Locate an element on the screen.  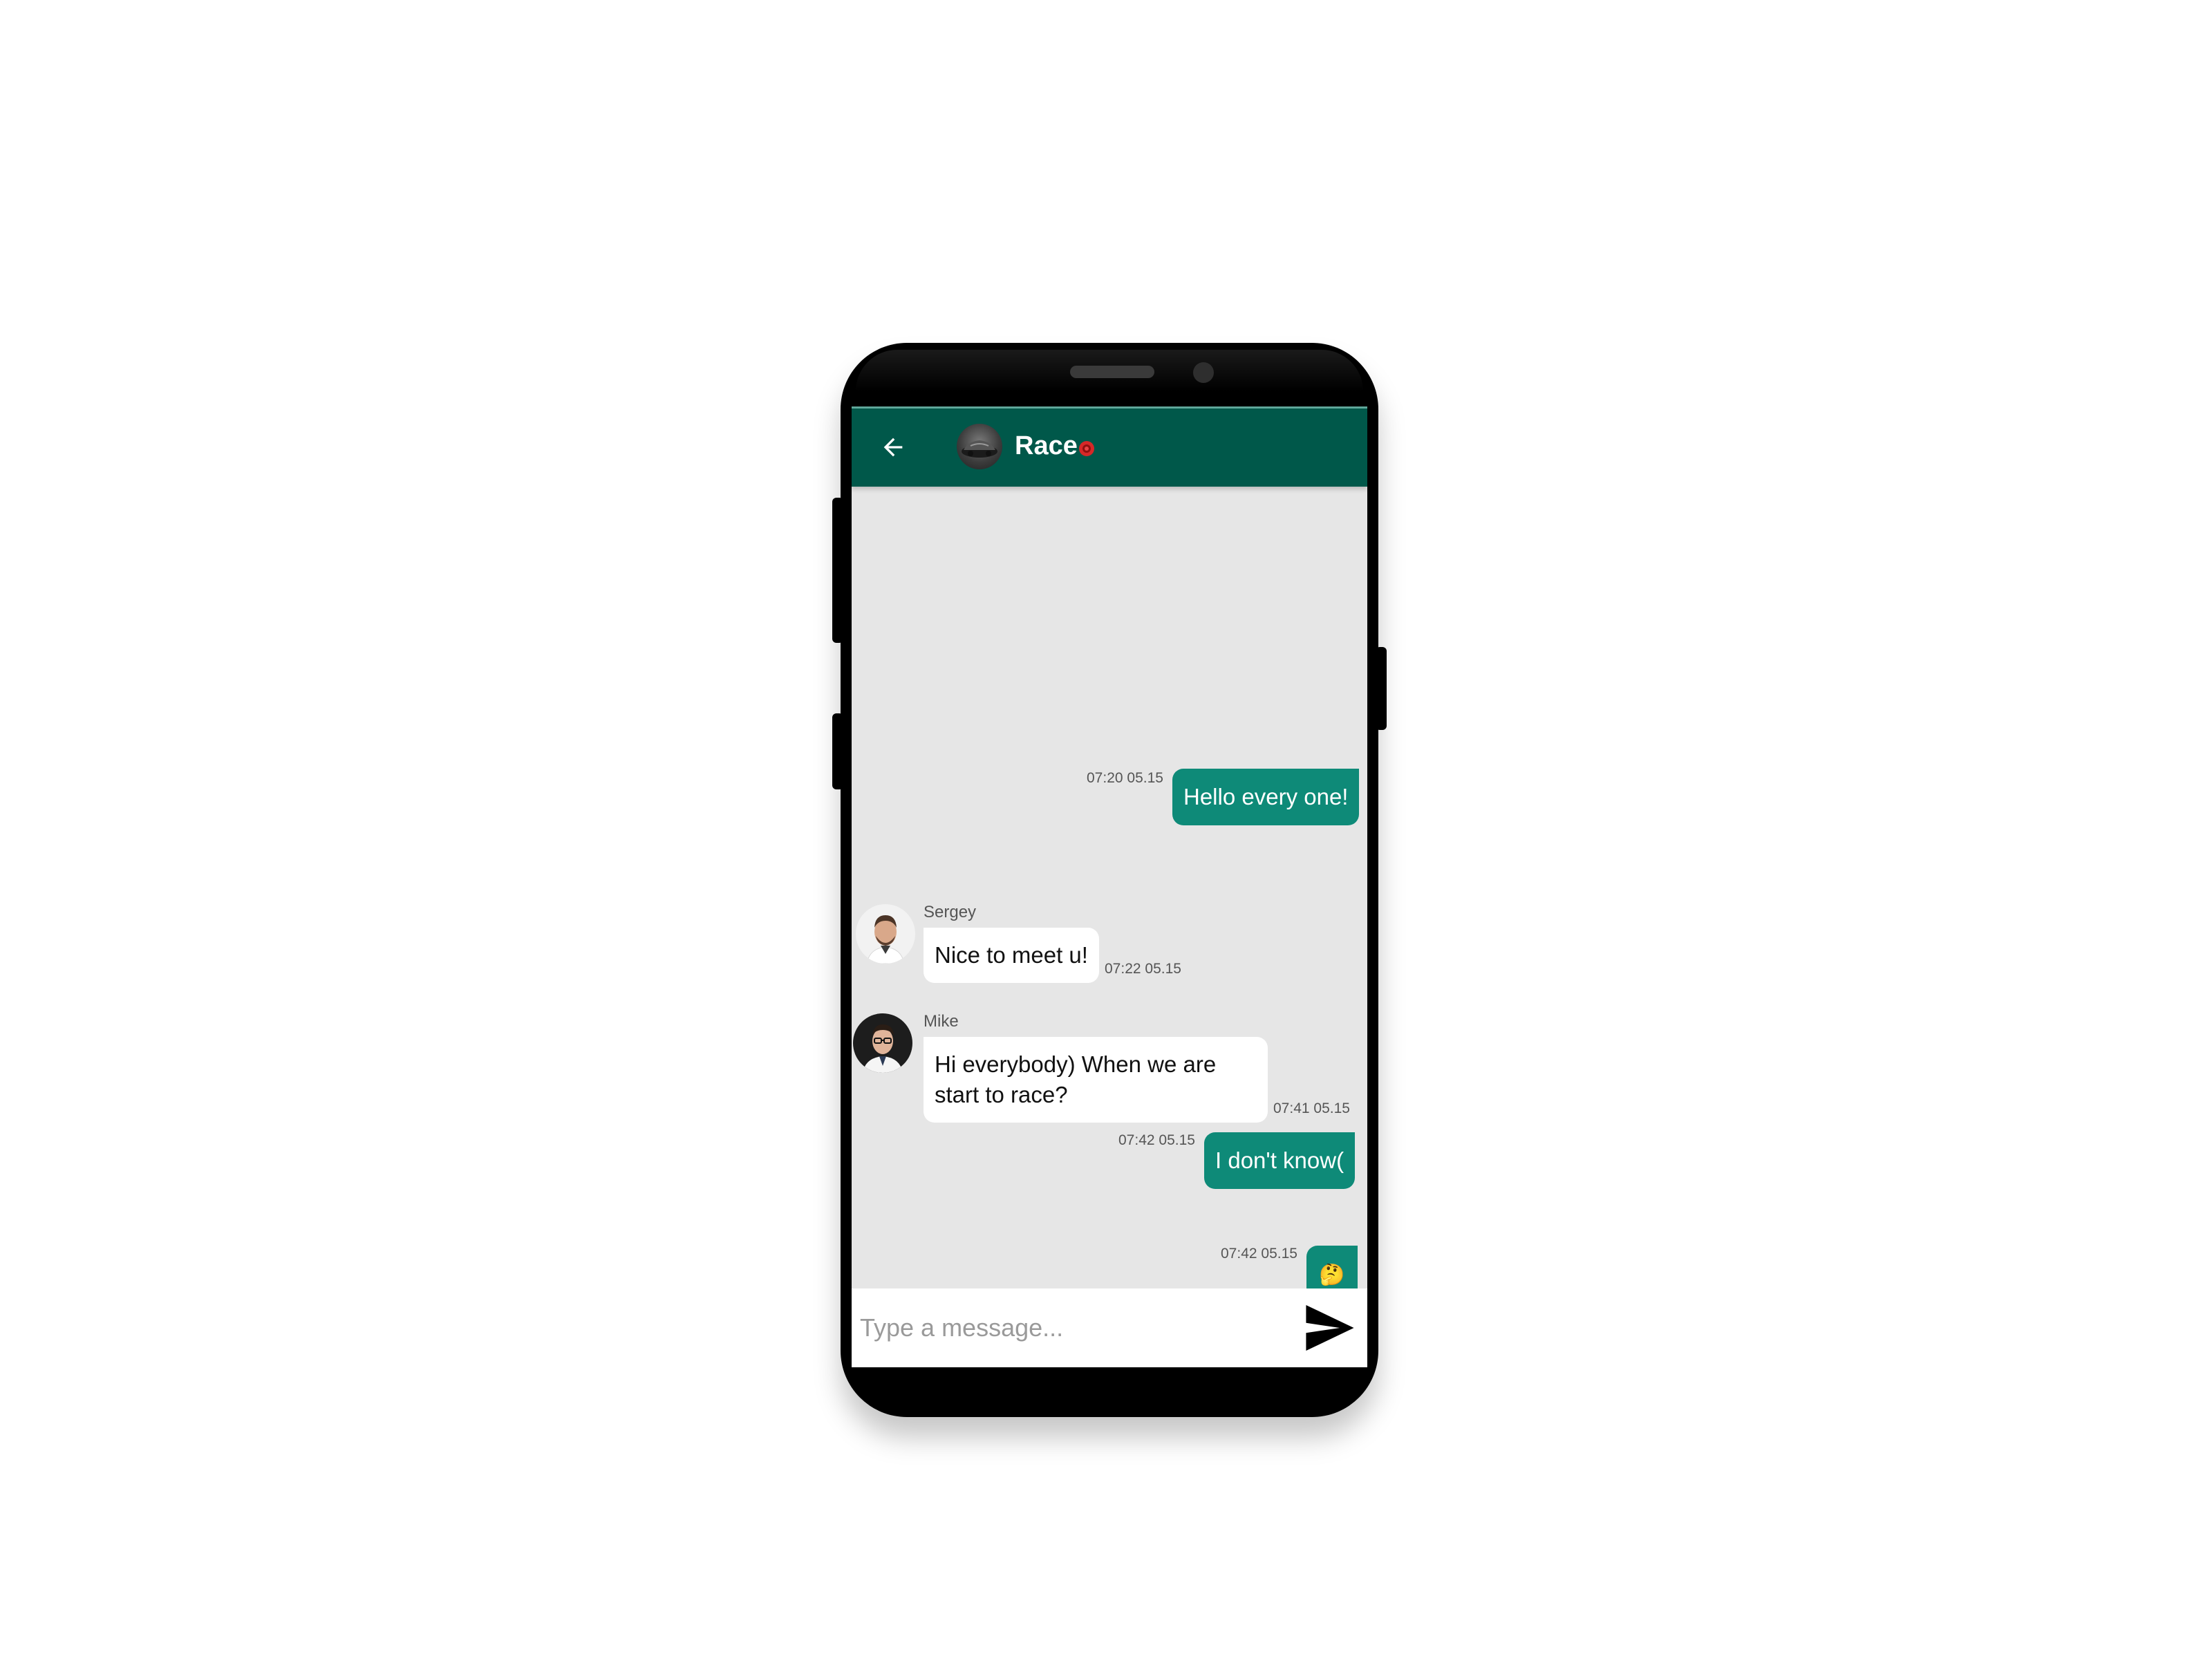
arrow-left-icon is located at coordinates (893, 447).